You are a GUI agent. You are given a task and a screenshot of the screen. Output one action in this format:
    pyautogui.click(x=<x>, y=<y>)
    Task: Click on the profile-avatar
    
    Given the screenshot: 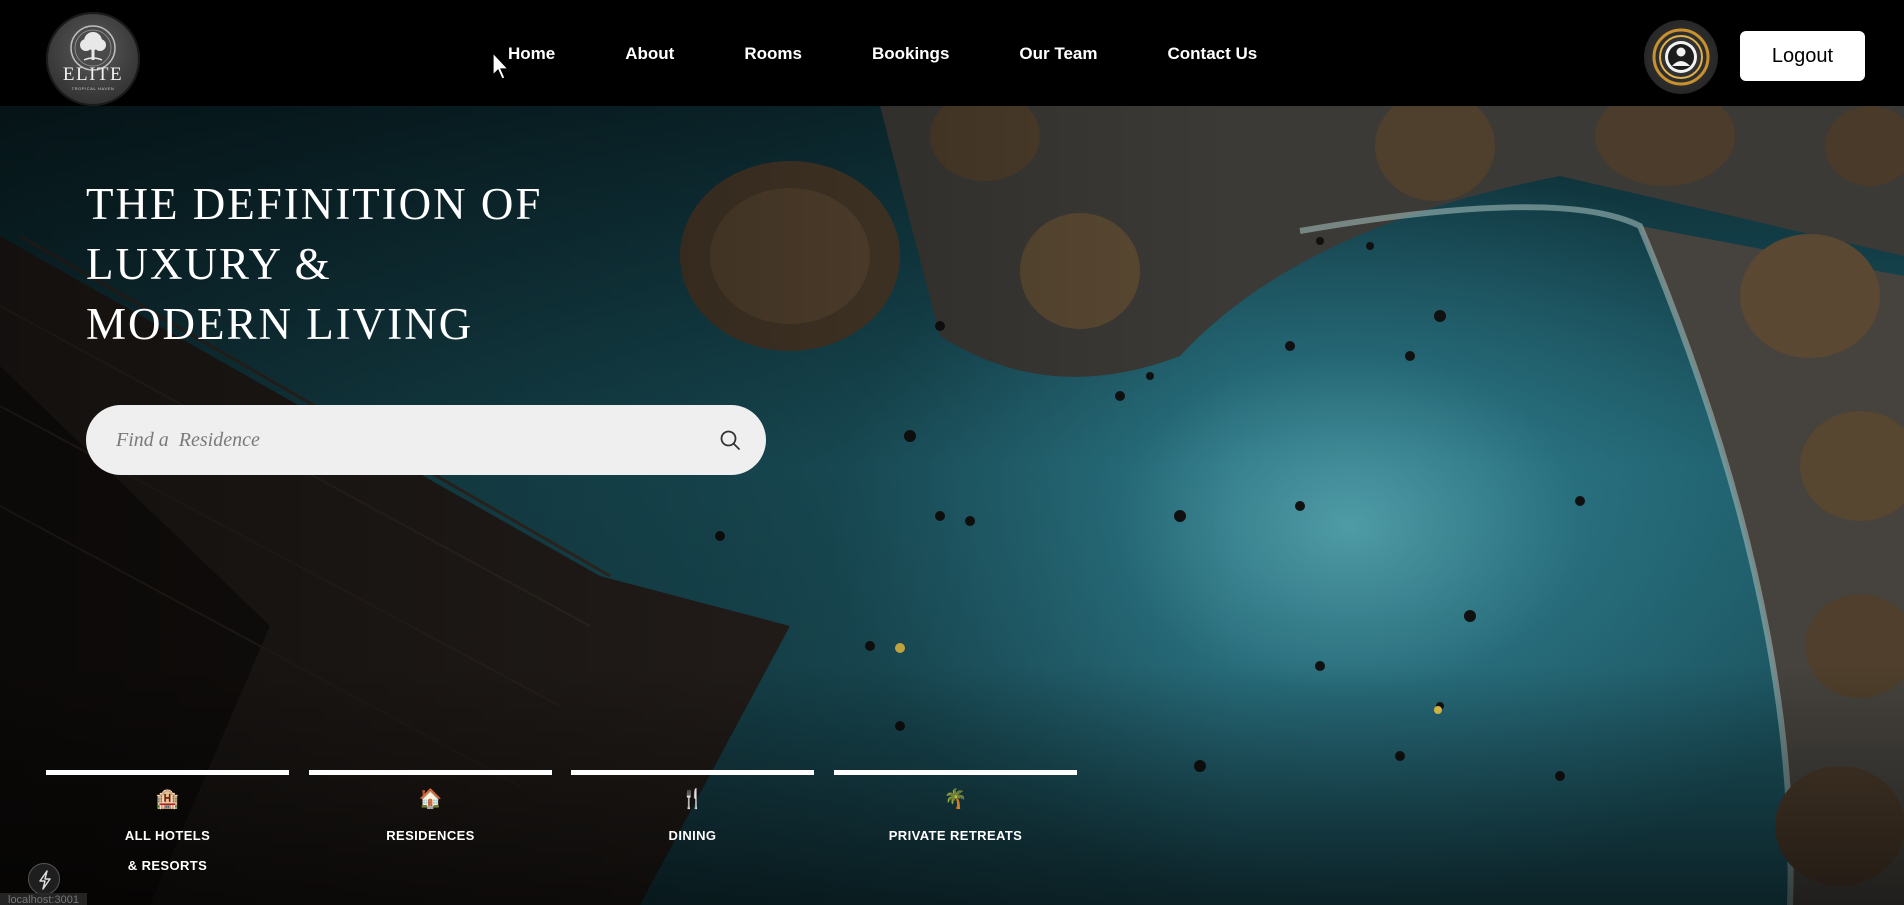 What is the action you would take?
    pyautogui.click(x=1681, y=57)
    